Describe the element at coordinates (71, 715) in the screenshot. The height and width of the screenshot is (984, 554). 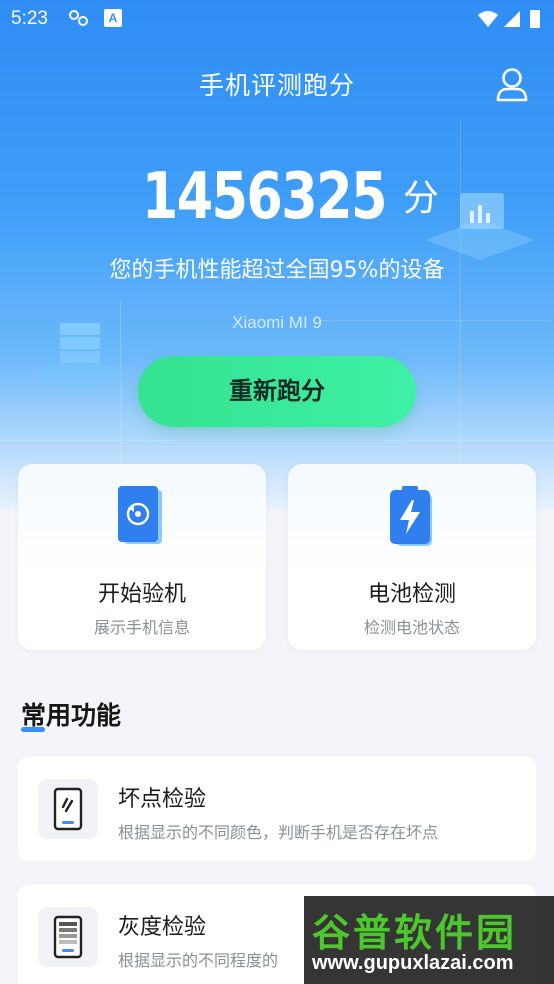
I see `section-title: 常用功能` at that location.